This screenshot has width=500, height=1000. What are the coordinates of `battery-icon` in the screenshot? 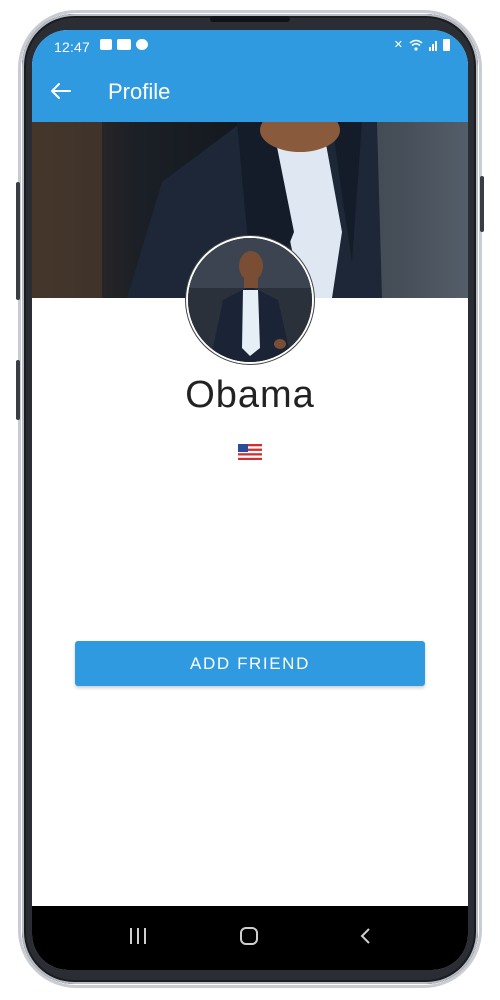 It's located at (446, 45).